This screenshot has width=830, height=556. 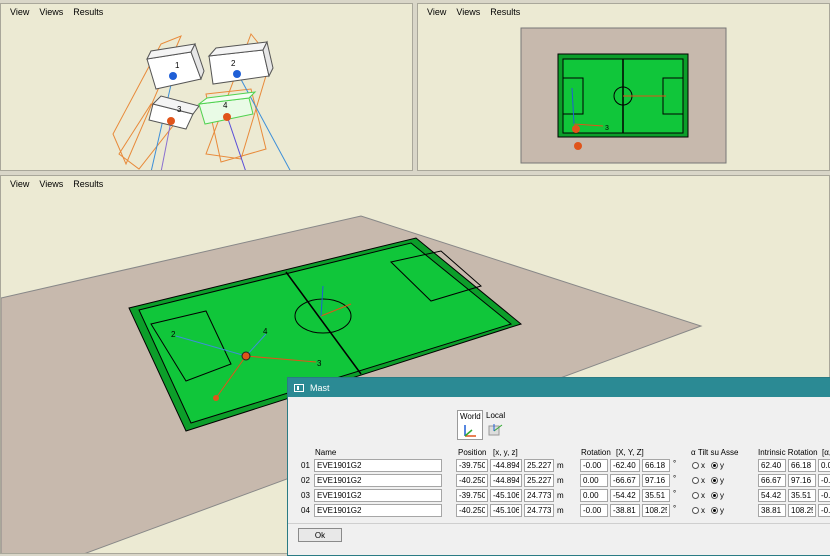 What do you see at coordinates (233, 63) in the screenshot?
I see `camera-label-2: 2` at bounding box center [233, 63].